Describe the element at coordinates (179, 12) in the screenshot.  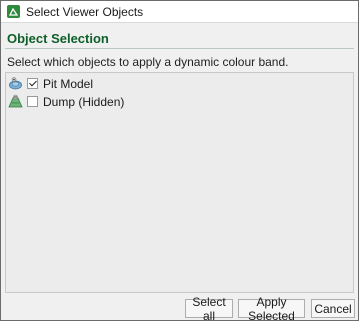
I see `title-bar: Select Viewer Objects` at that location.